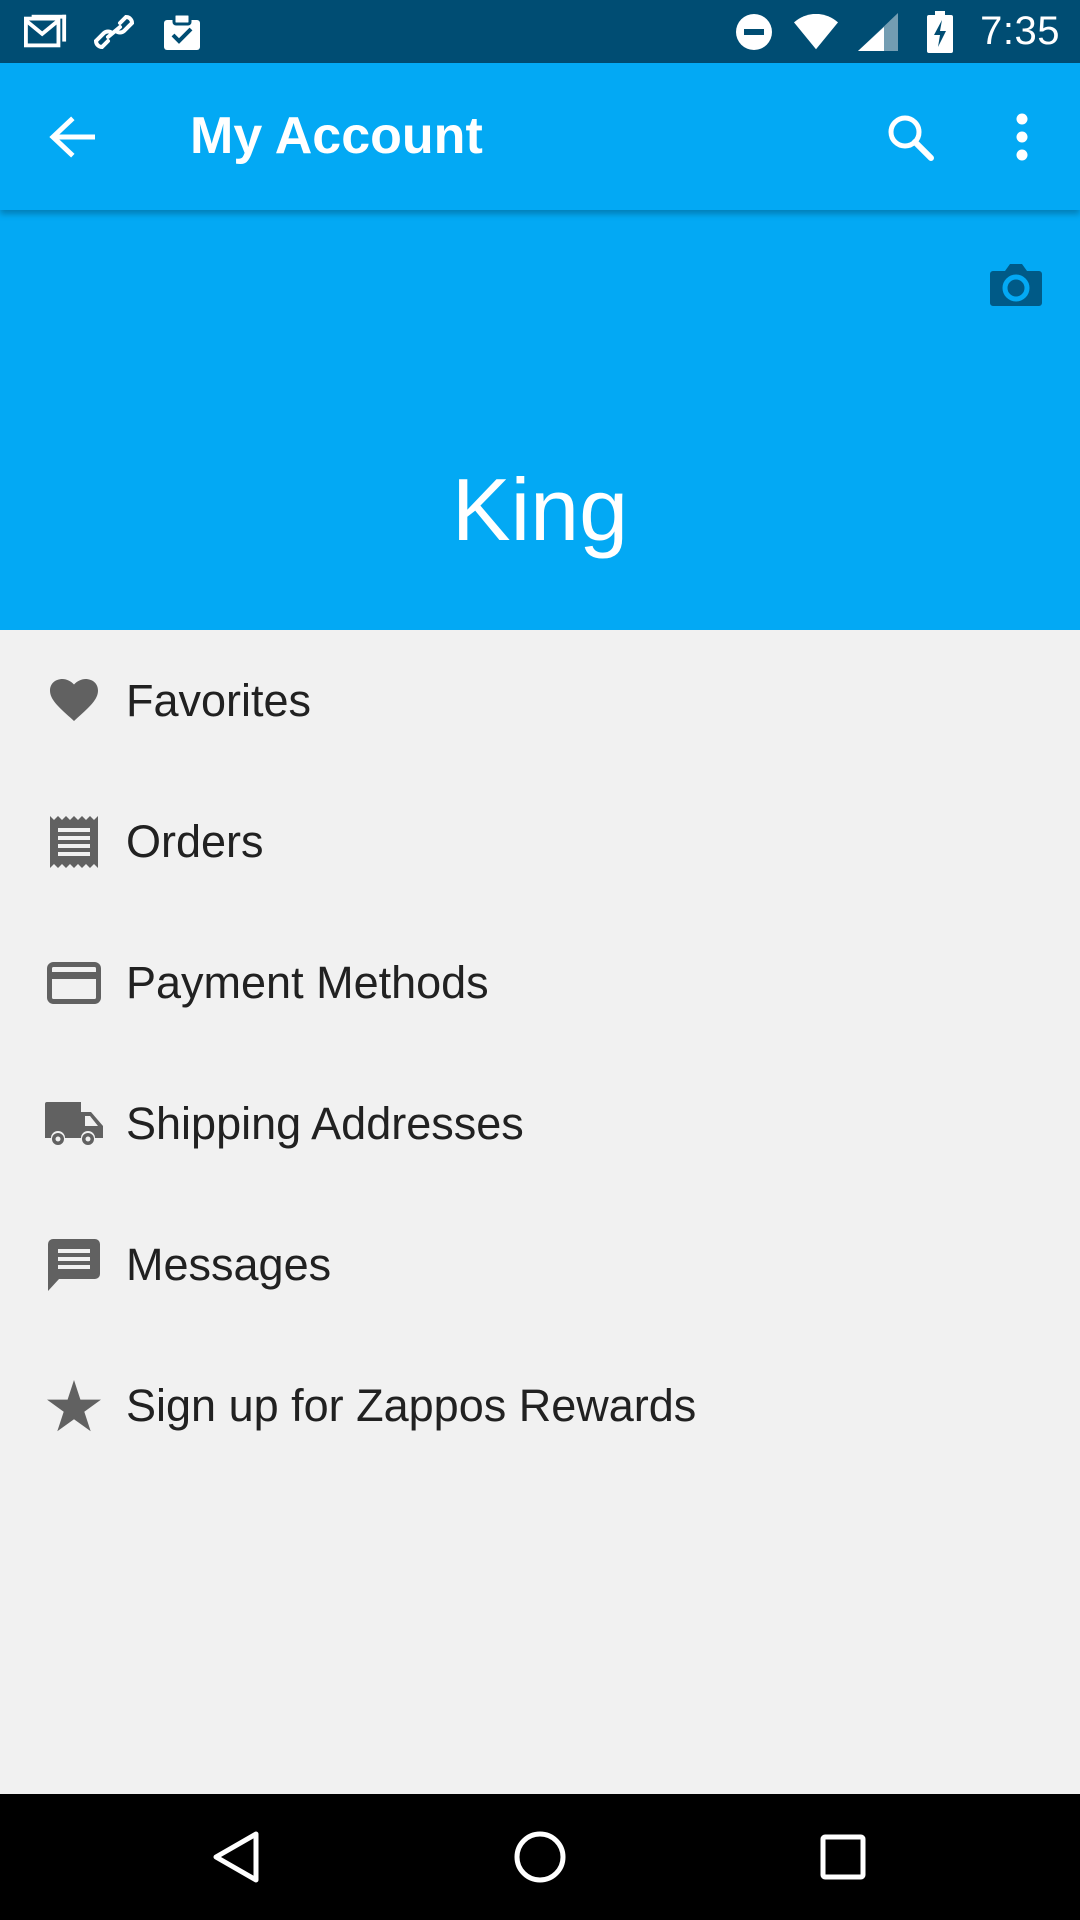  I want to click on more-vert-icon, so click(1022, 137).